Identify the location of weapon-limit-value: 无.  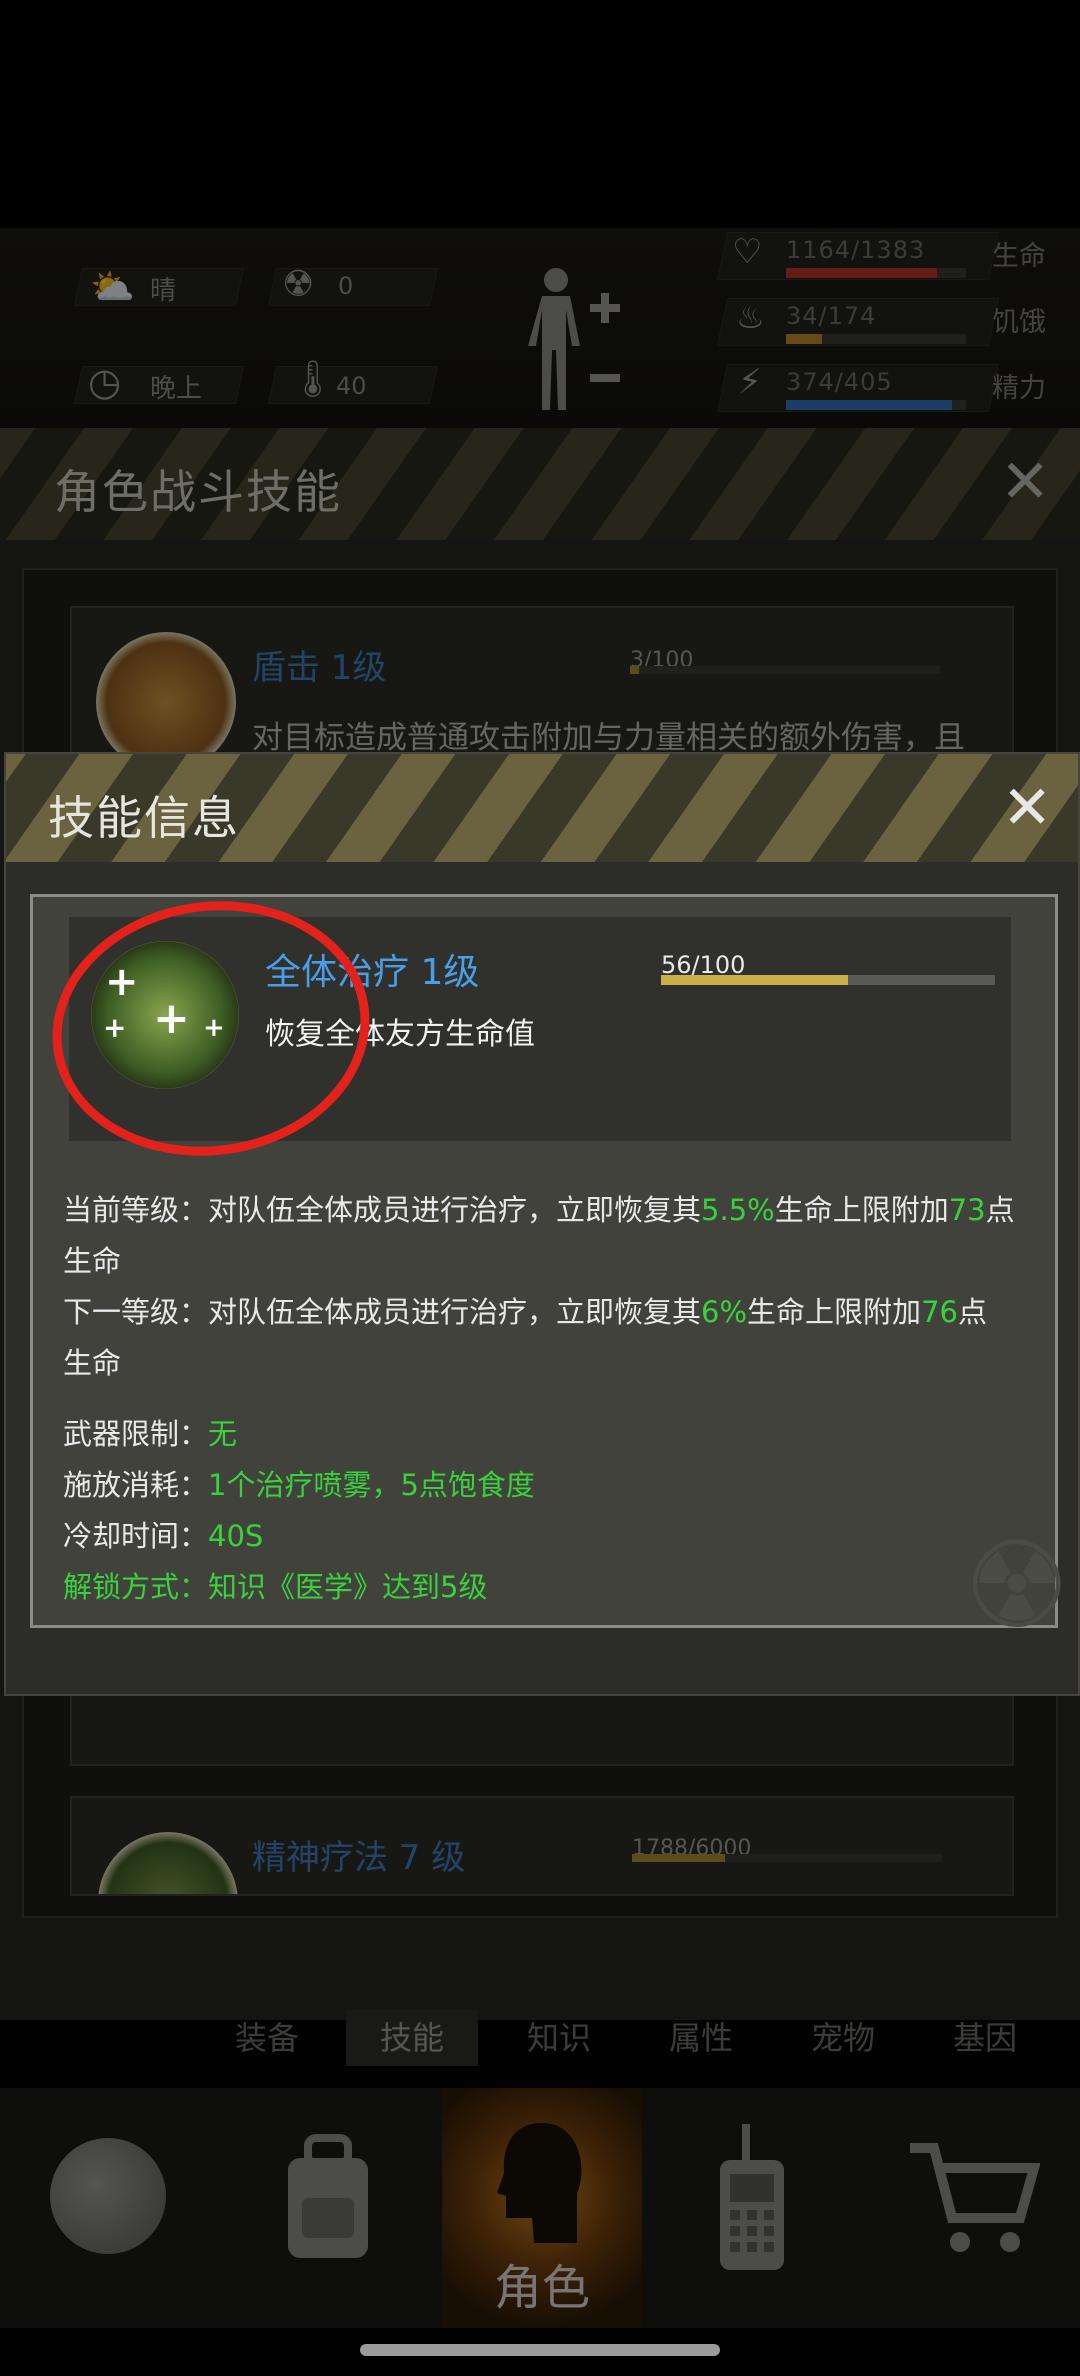
(223, 1434).